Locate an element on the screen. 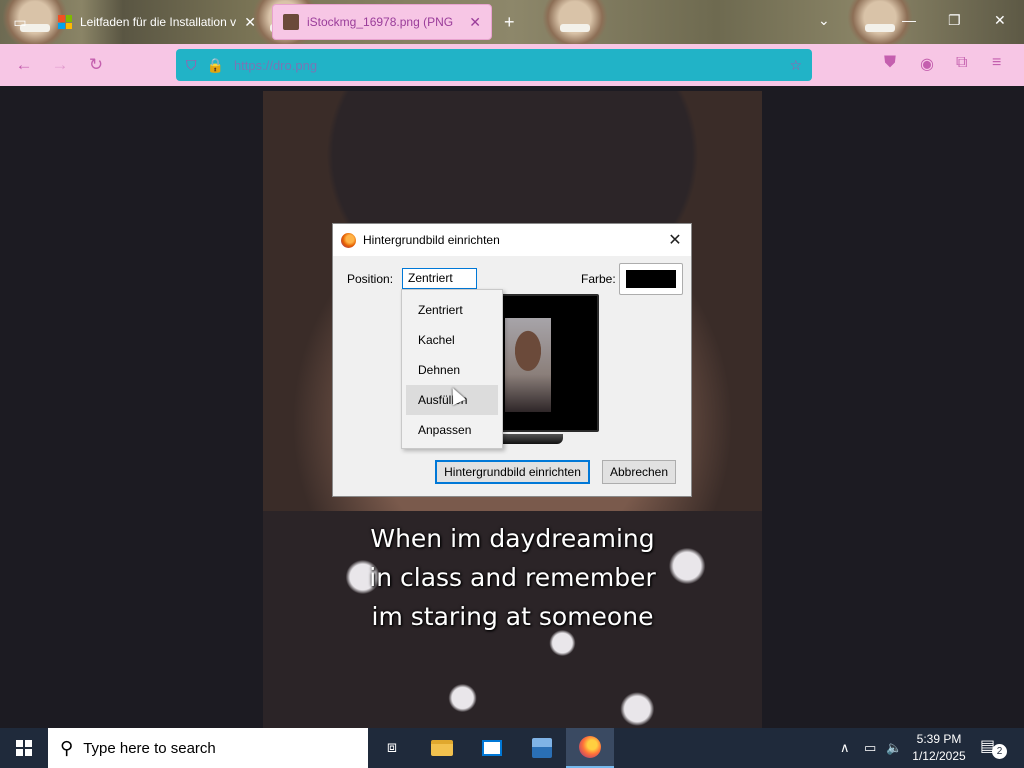  option-dehnen: Dehnen is located at coordinates (452, 370).